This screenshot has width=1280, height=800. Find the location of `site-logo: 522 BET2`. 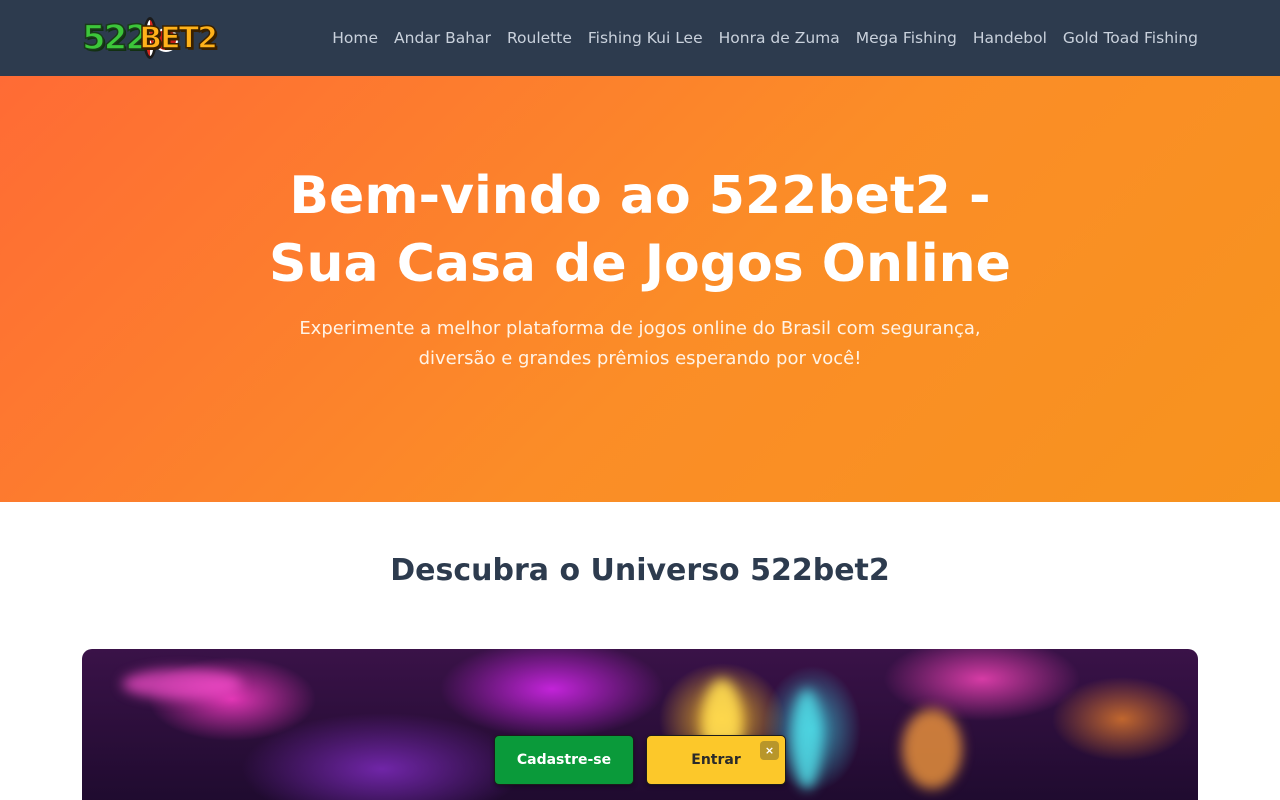

site-logo: 522 BET2 is located at coordinates (150, 38).